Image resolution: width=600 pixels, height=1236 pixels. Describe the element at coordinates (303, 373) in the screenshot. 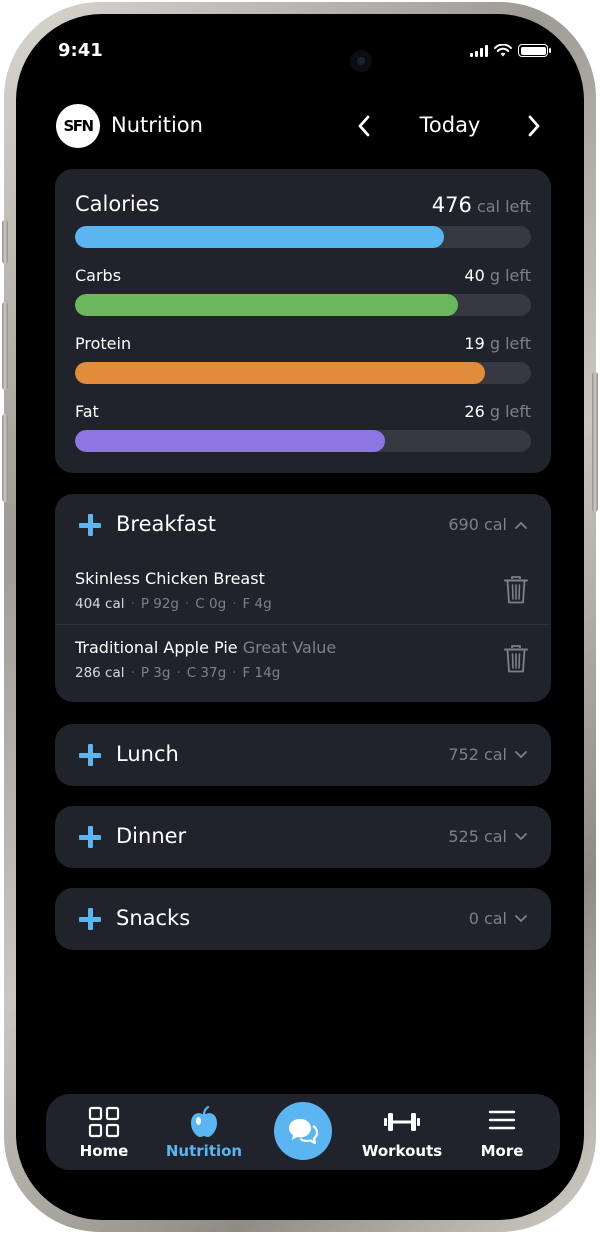

I see `protein-progress-track` at that location.